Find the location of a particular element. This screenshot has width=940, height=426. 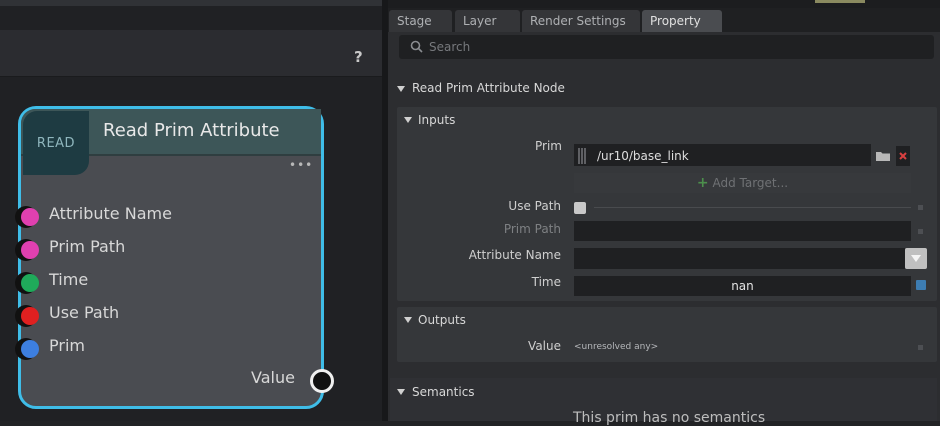

use-path-checkbox is located at coordinates (580, 208).